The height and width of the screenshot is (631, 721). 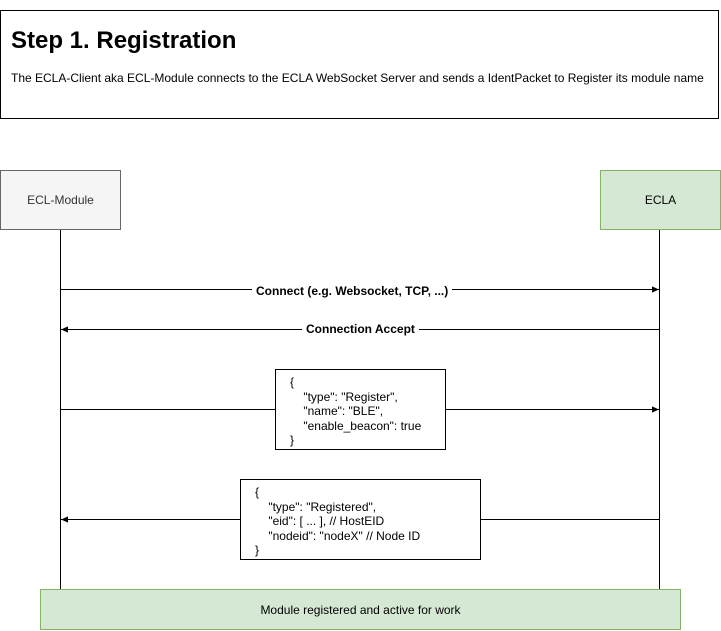 I want to click on participant-ecla: ECLA, so click(x=660, y=200).